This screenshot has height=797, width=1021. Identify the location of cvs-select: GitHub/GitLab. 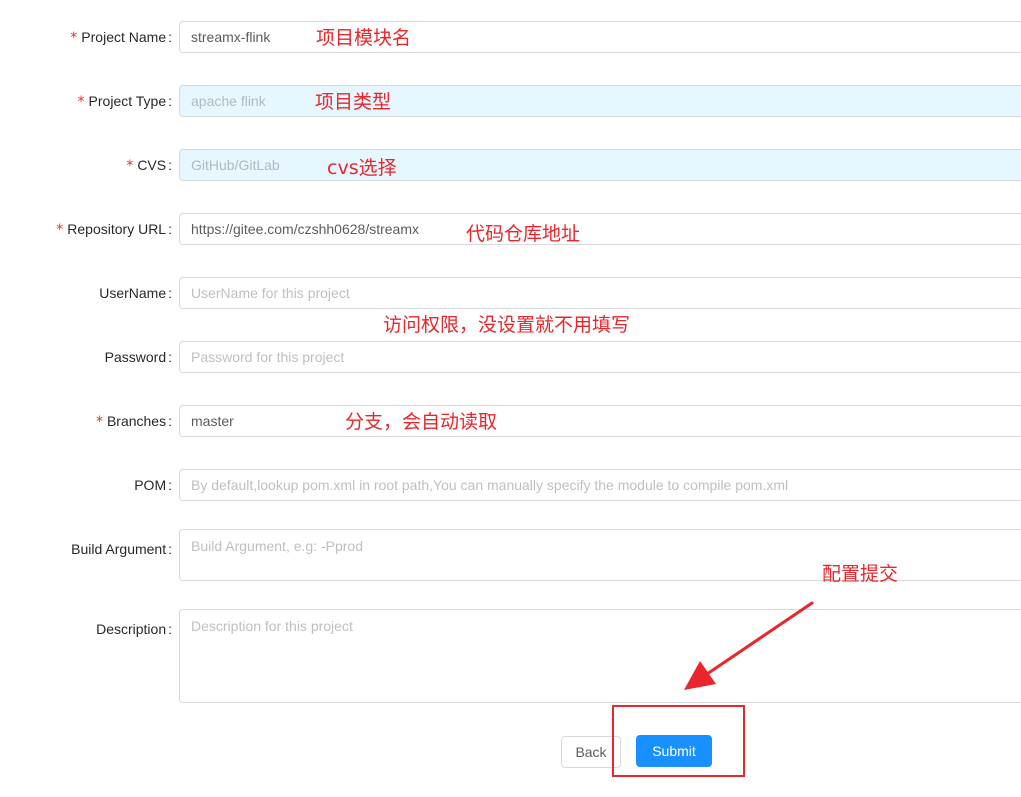
(600, 165).